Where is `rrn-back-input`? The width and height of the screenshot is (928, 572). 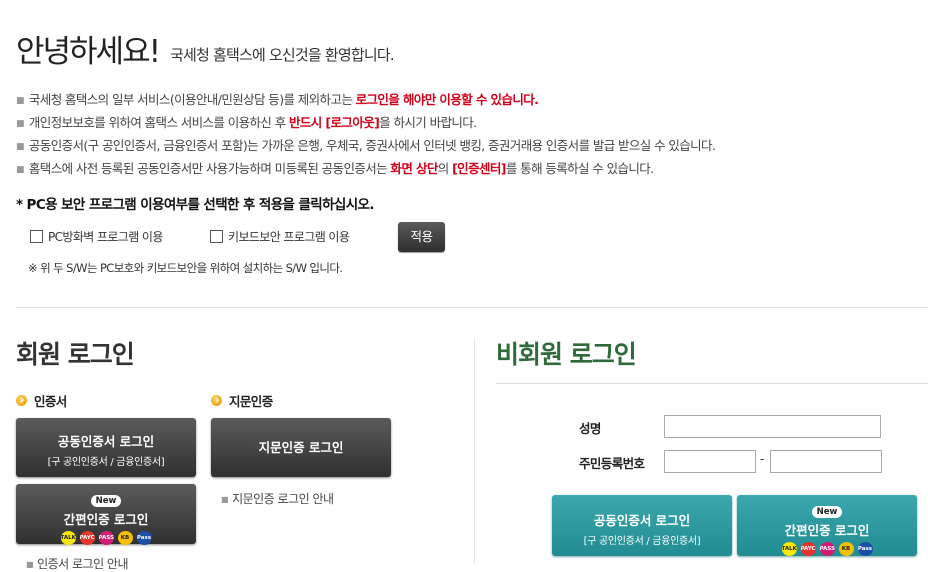 rrn-back-input is located at coordinates (826, 461).